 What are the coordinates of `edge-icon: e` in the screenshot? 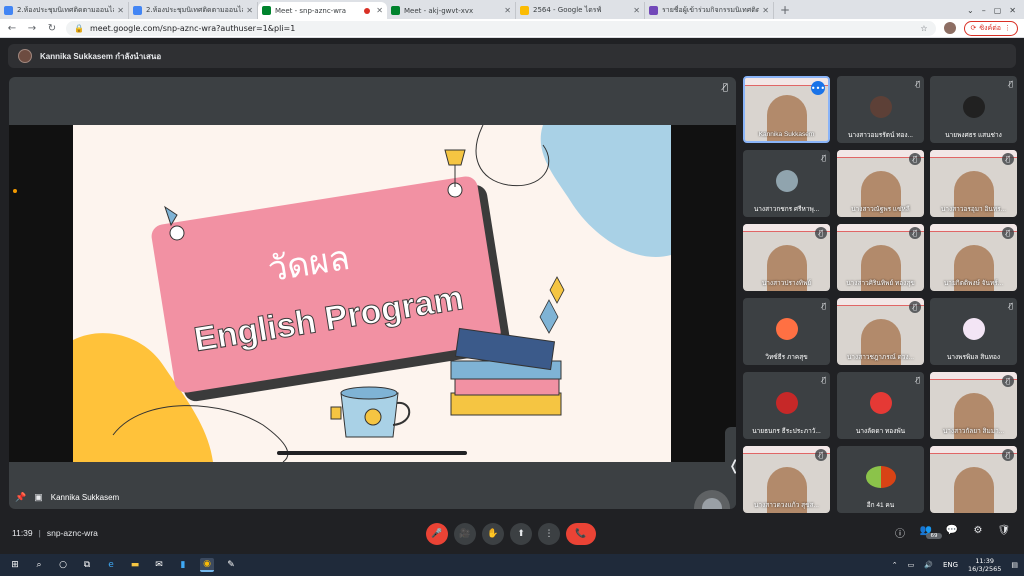 It's located at (111, 565).